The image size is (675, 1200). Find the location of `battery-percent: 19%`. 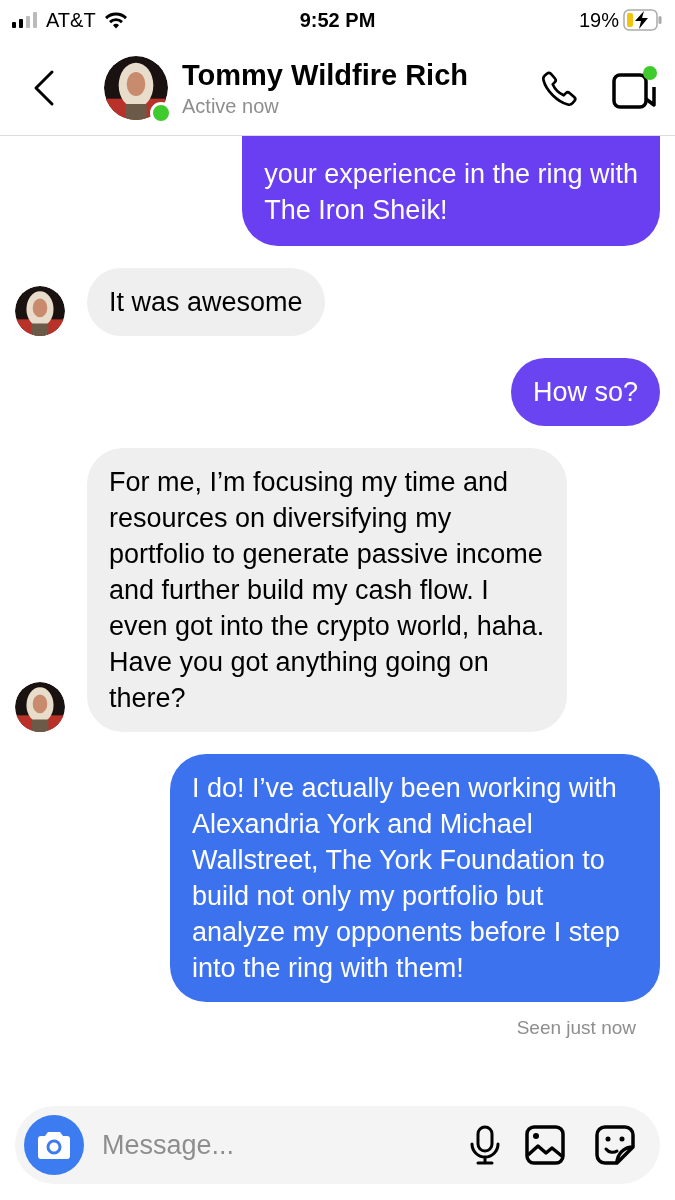

battery-percent: 19% is located at coordinates (598, 20).